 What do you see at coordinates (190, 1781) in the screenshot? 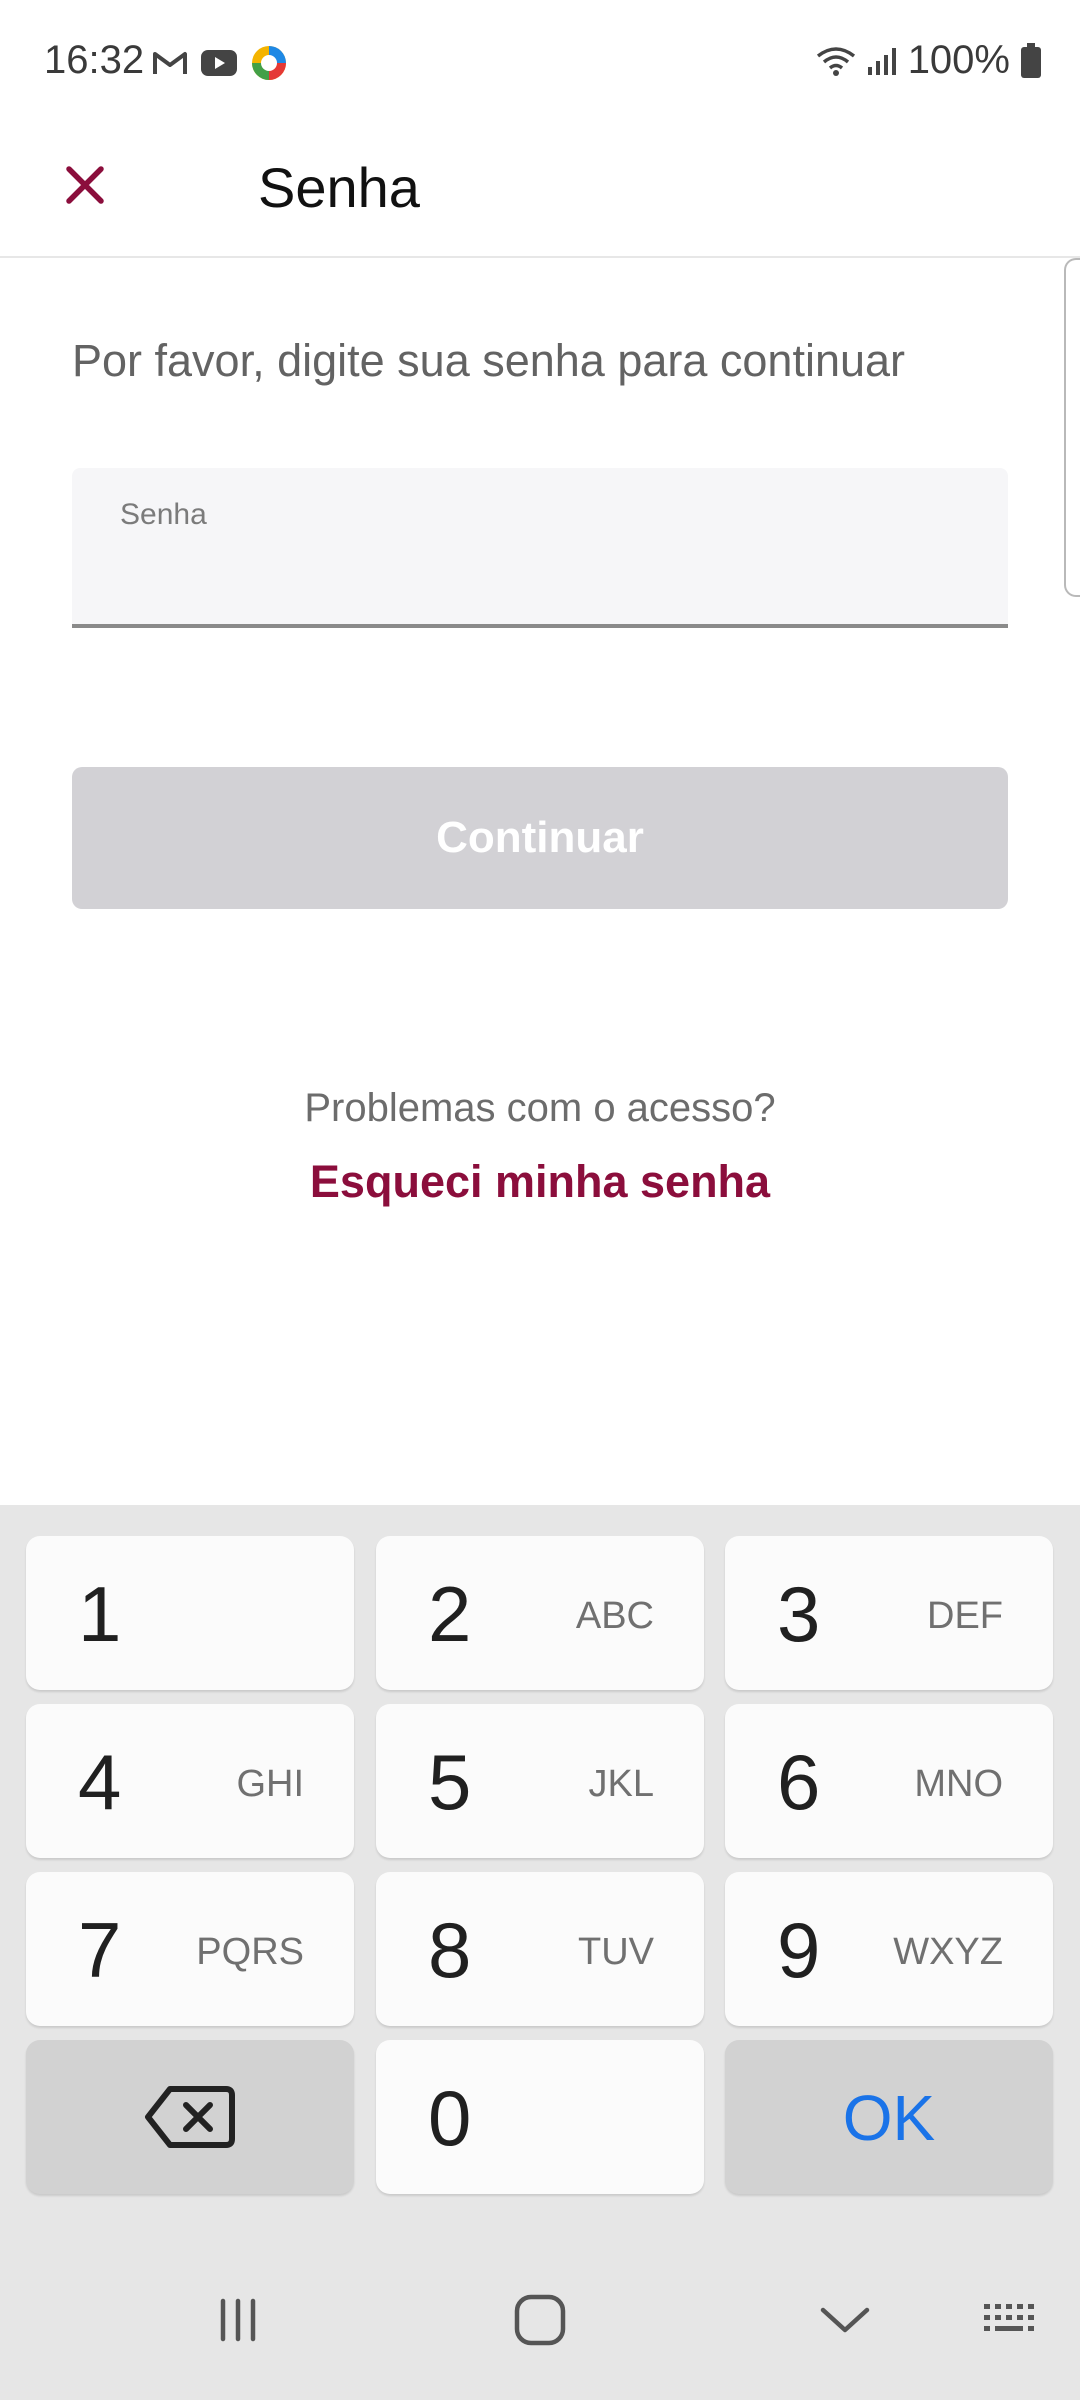
I see `key-4: 4 GHI` at bounding box center [190, 1781].